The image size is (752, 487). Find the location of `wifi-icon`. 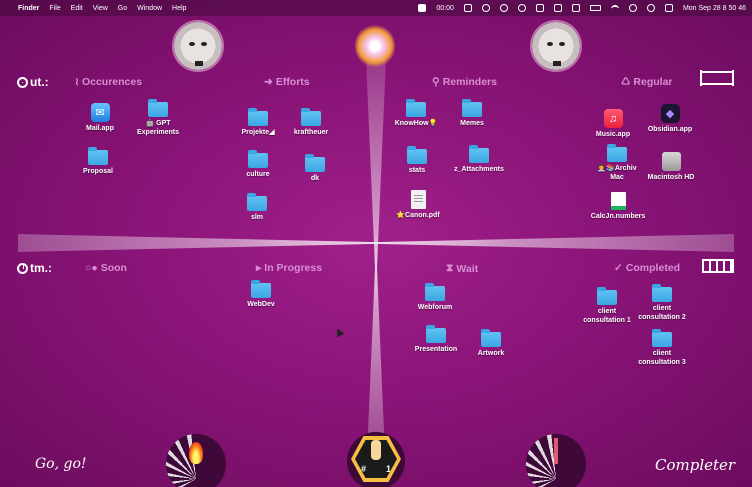

wifi-icon is located at coordinates (614, 8).